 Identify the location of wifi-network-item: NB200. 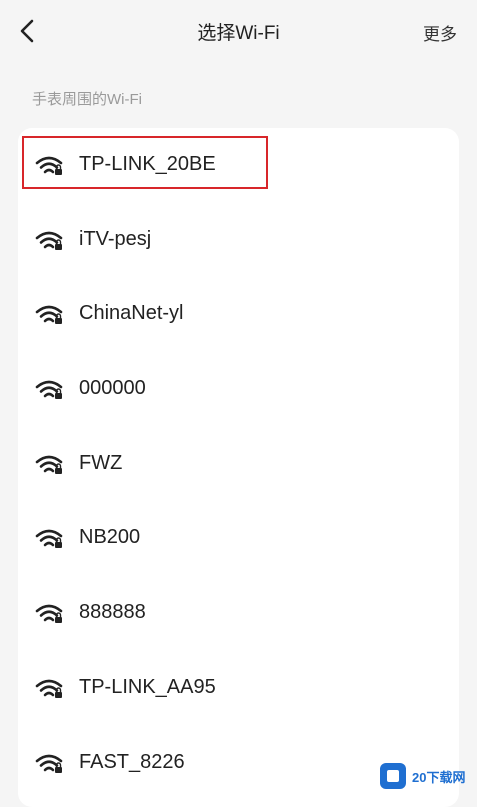
(238, 538).